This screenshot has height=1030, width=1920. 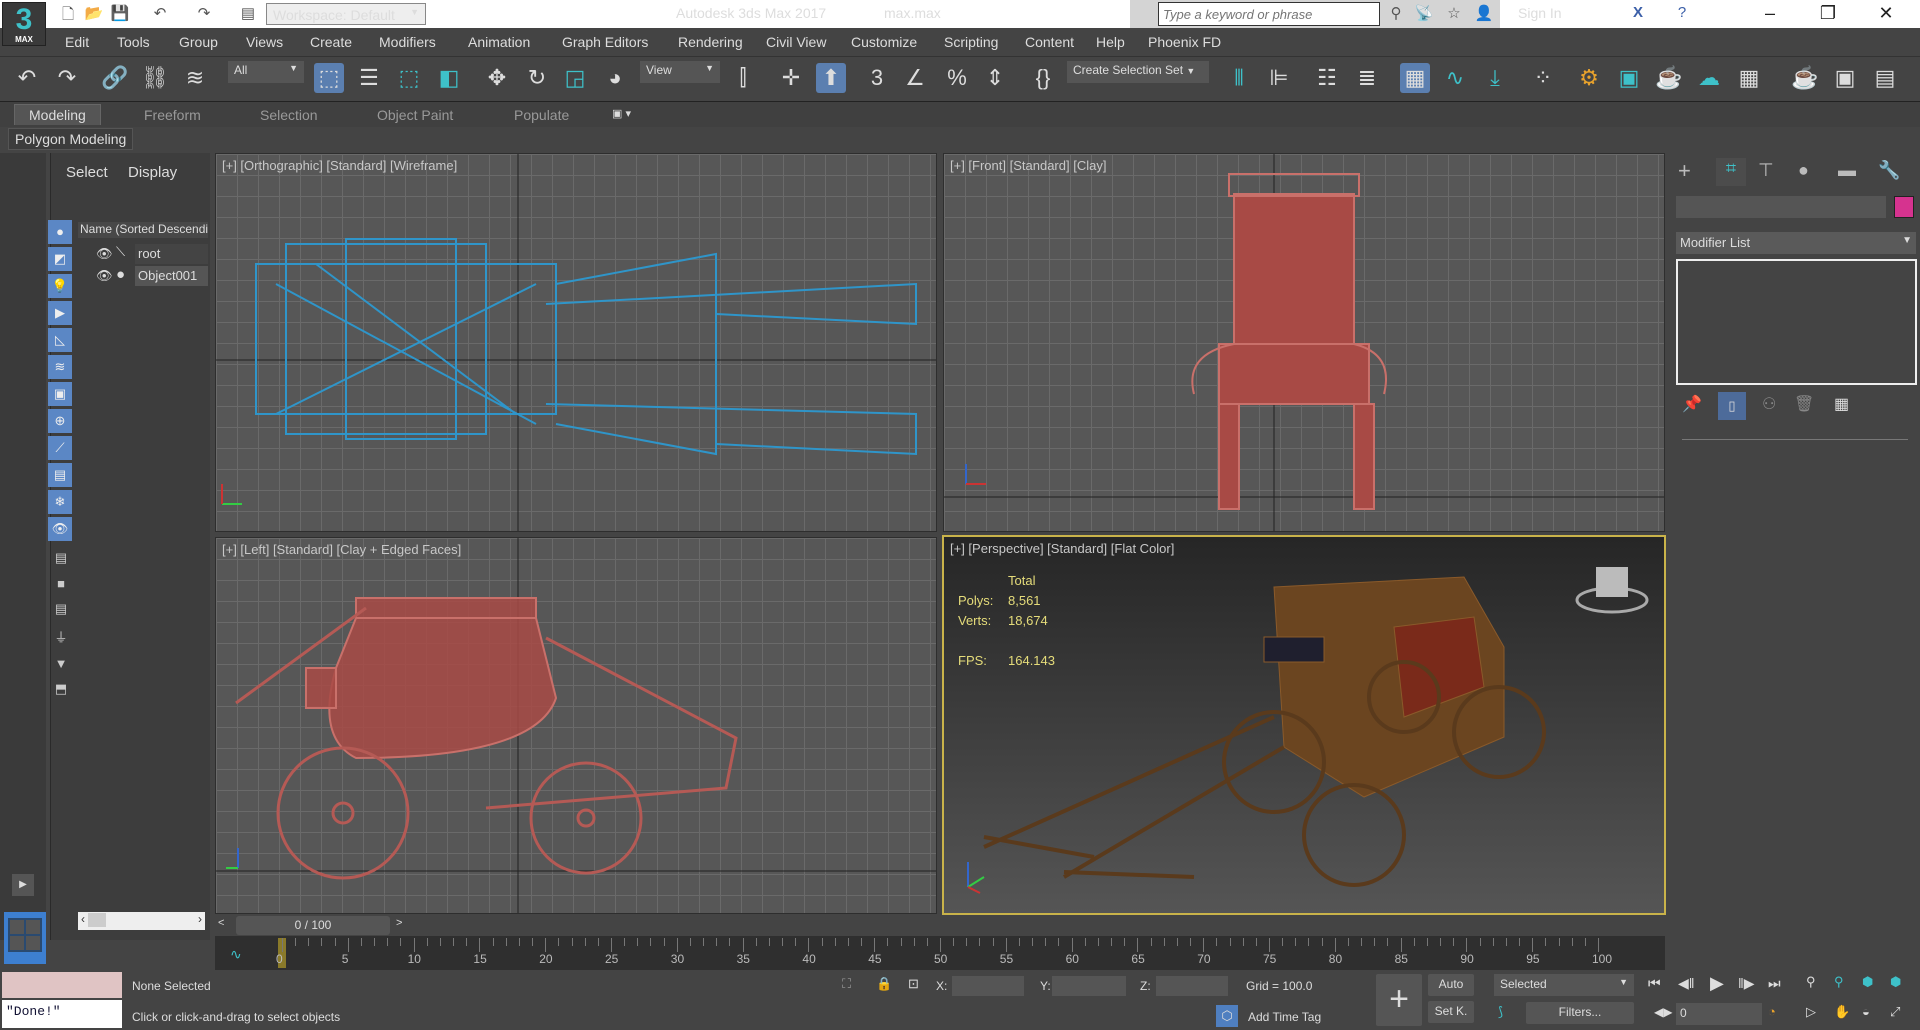 I want to click on motion-tab-icon: ●, so click(x=1803, y=170).